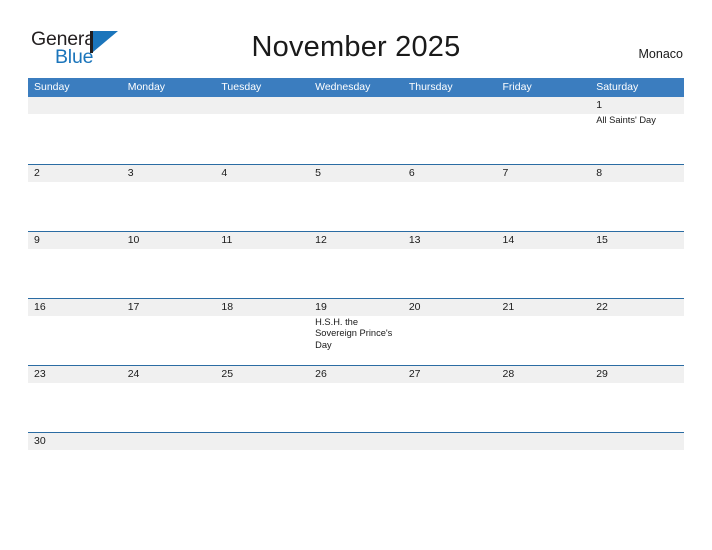  What do you see at coordinates (450, 265) in the screenshot?
I see `day-cell: 13` at bounding box center [450, 265].